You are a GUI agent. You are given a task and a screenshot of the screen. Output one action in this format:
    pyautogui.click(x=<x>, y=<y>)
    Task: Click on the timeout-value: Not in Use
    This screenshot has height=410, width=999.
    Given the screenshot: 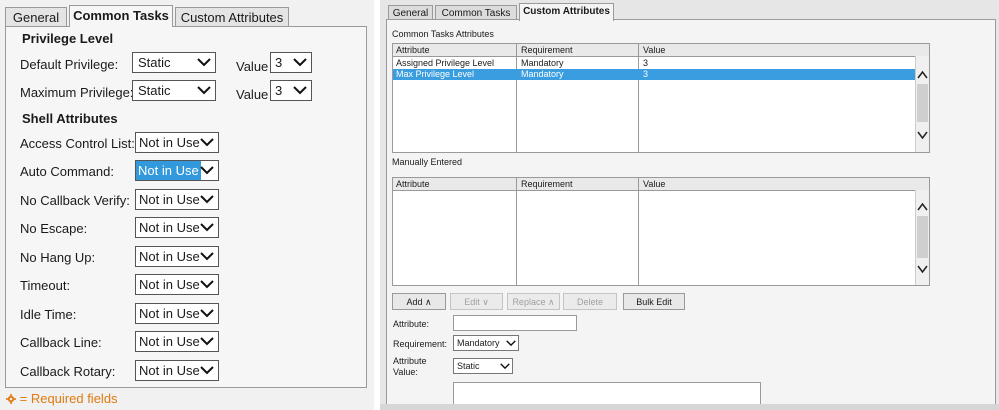 What is the action you would take?
    pyautogui.click(x=169, y=284)
    